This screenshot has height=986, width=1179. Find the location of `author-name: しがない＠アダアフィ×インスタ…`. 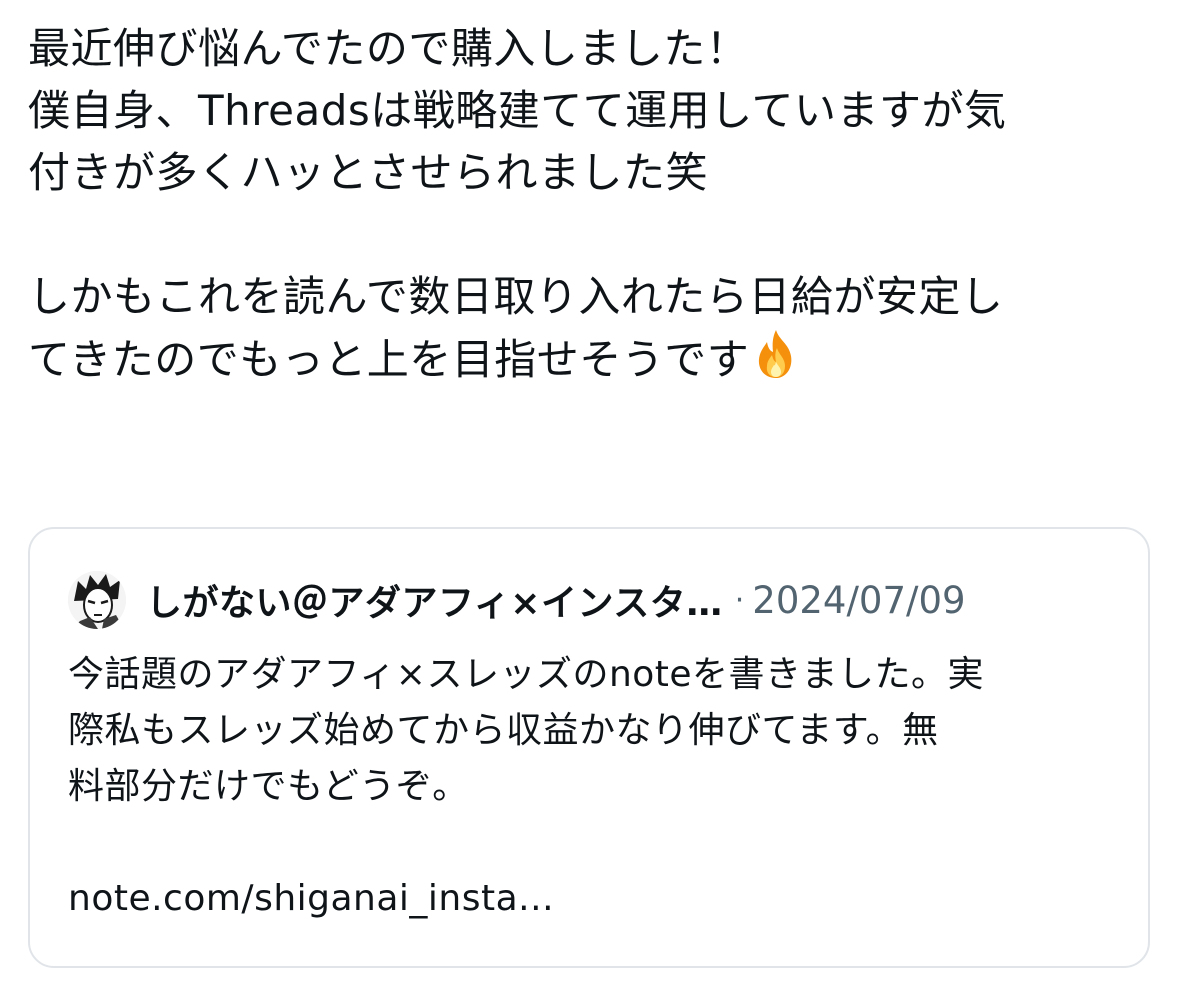

author-name: しがない＠アダアフィ×インスタ… is located at coordinates (434, 600).